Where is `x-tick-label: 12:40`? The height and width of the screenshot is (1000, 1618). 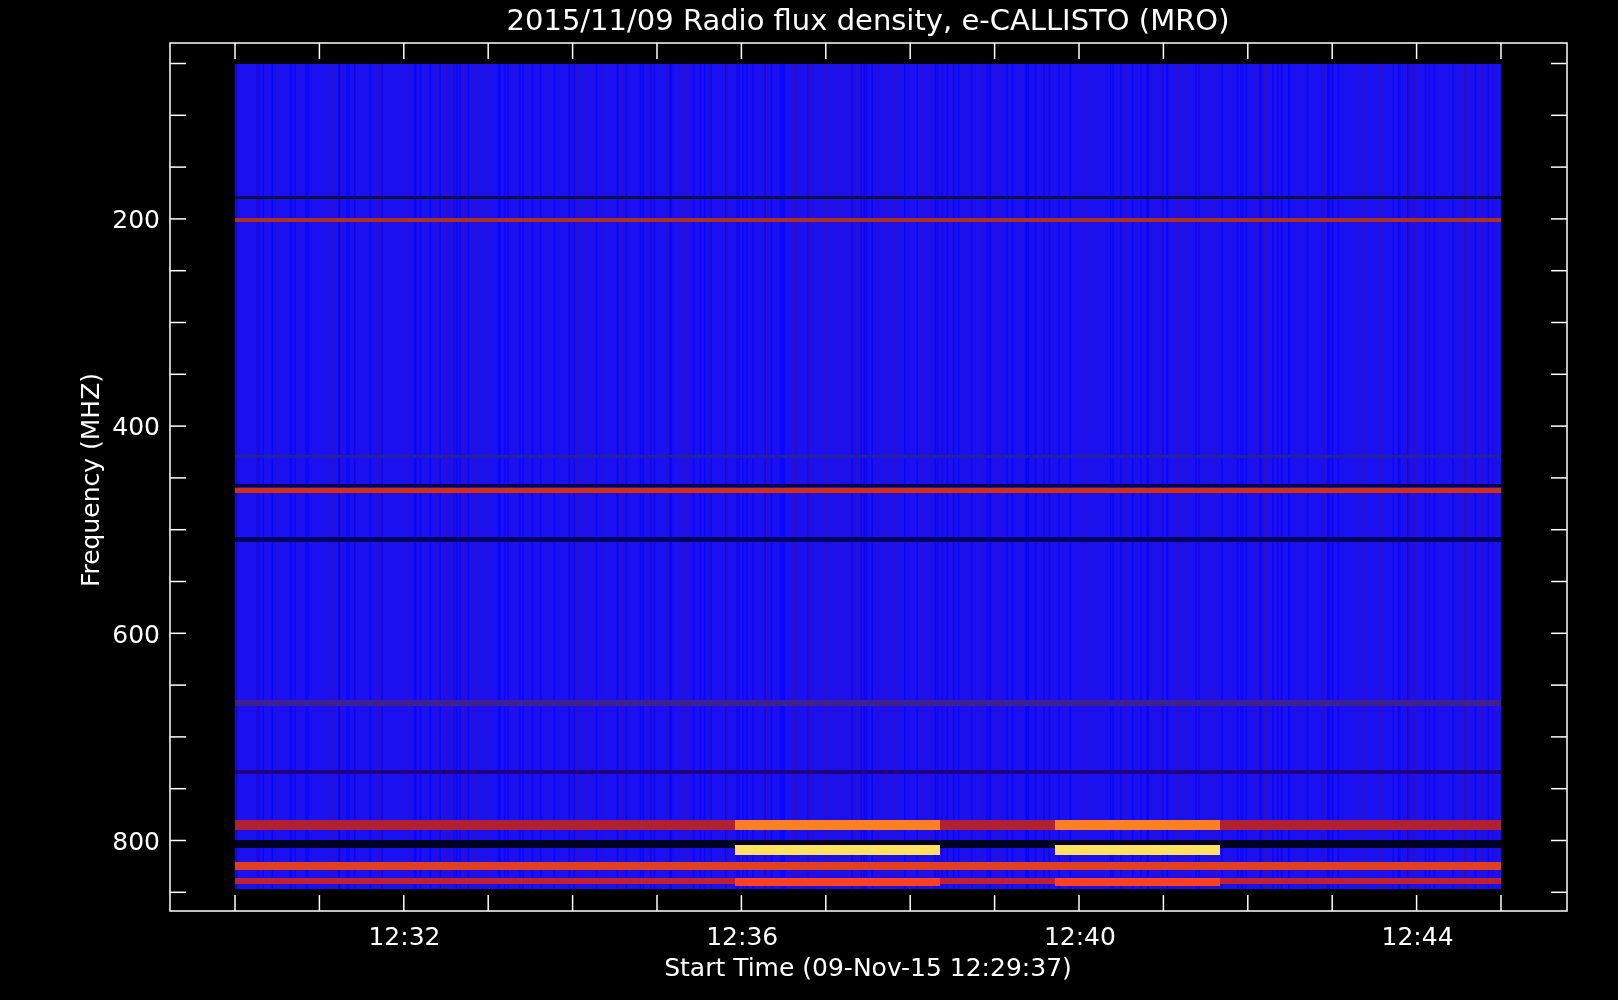 x-tick-label: 12:40 is located at coordinates (1079, 936).